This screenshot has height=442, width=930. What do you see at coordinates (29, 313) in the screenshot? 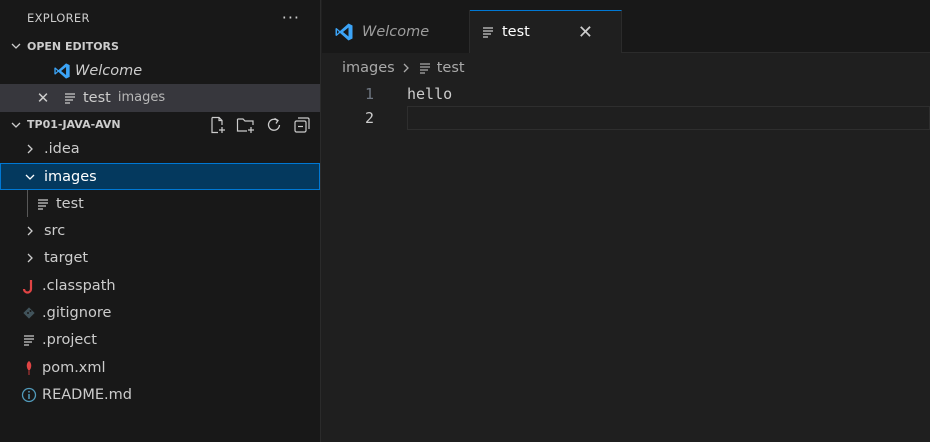
I see `git-icon` at bounding box center [29, 313].